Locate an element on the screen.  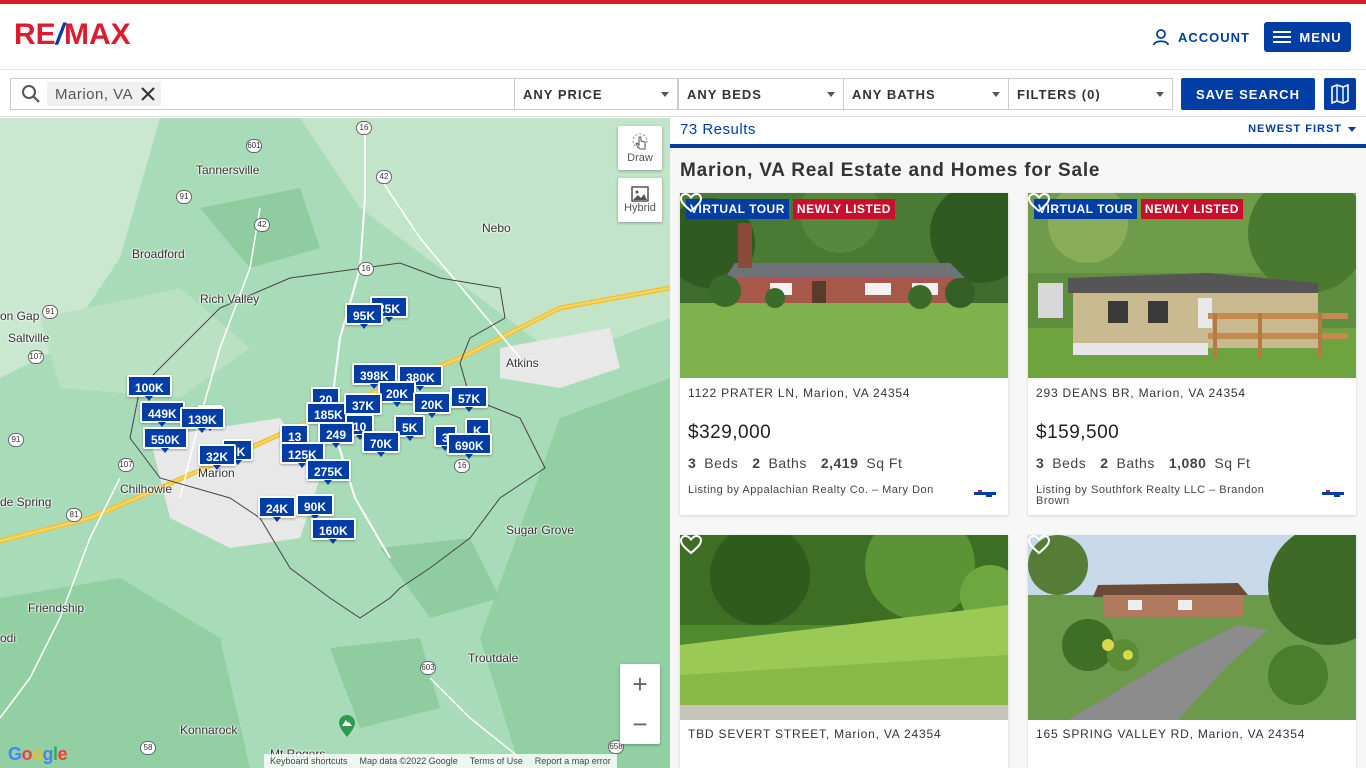
mountain-icon is located at coordinates (347, 726).